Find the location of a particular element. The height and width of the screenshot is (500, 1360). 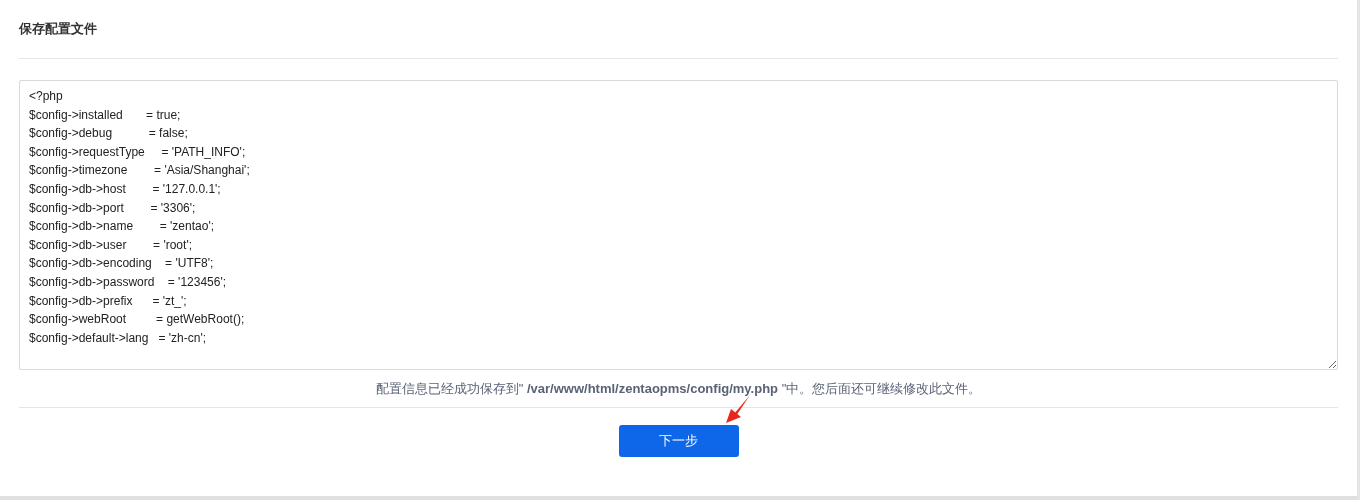

next-button: 下一步 is located at coordinates (678, 441).